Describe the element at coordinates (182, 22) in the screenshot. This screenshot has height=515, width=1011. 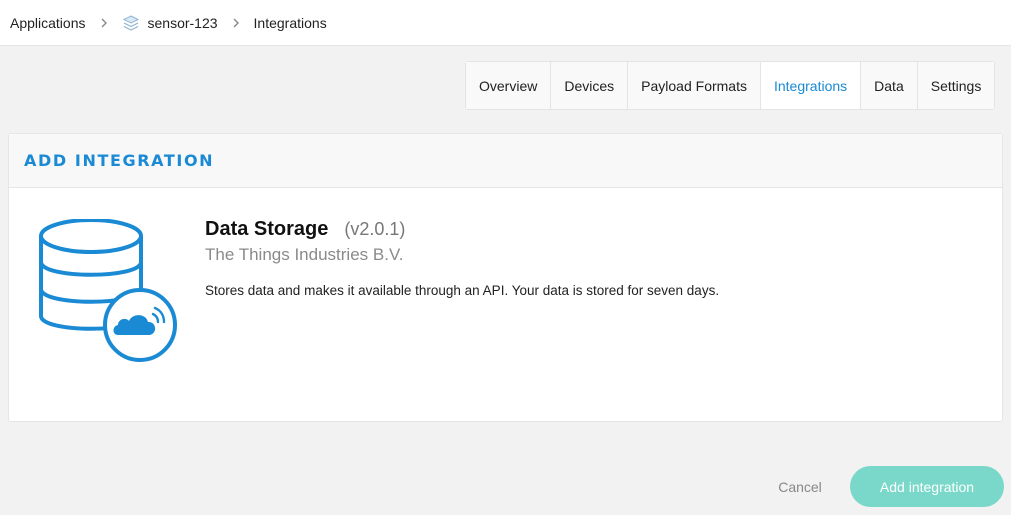
I see `breadcrumb-application-label: sensor-123` at that location.